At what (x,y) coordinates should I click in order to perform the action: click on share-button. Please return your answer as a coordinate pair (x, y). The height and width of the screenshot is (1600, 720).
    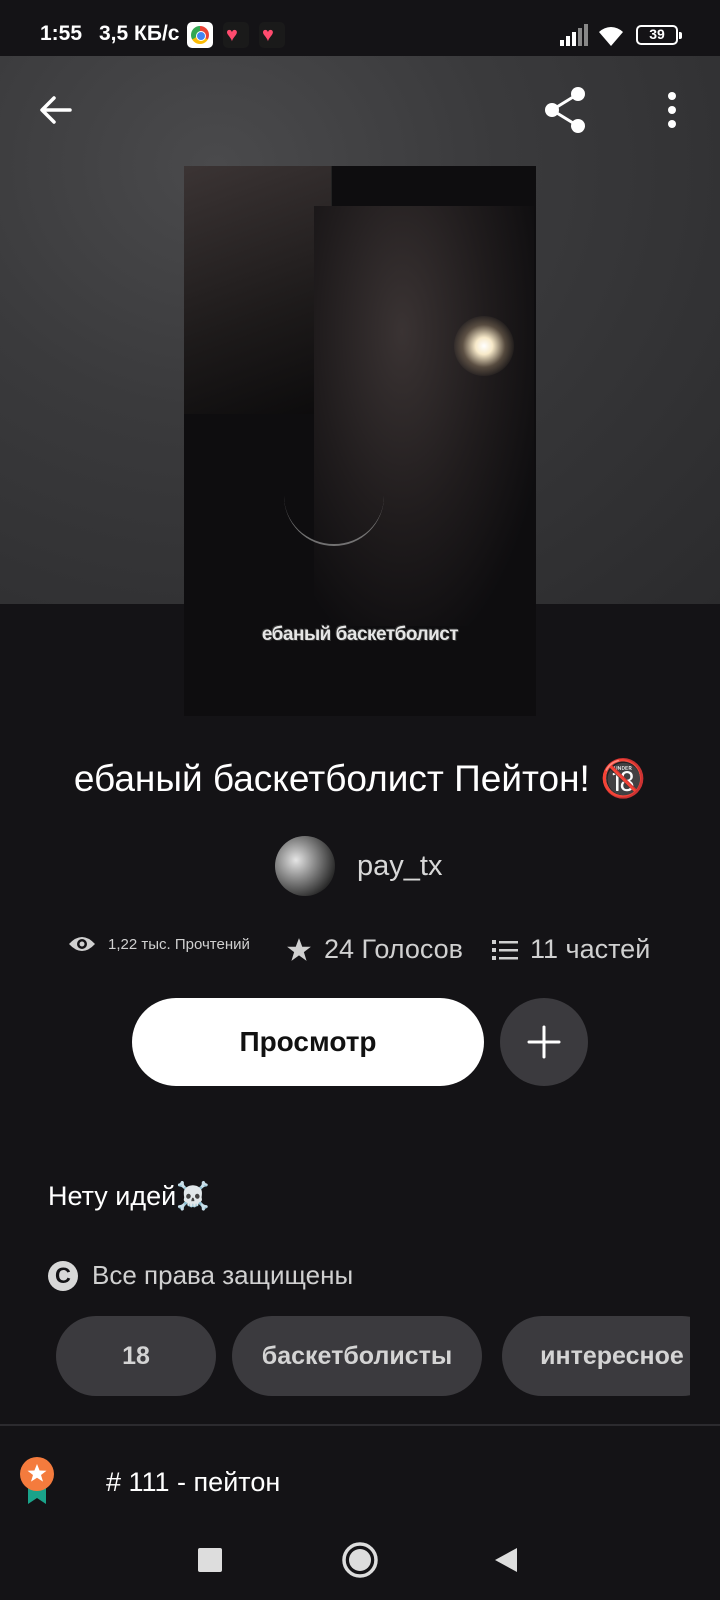
    Looking at the image, I should click on (566, 110).